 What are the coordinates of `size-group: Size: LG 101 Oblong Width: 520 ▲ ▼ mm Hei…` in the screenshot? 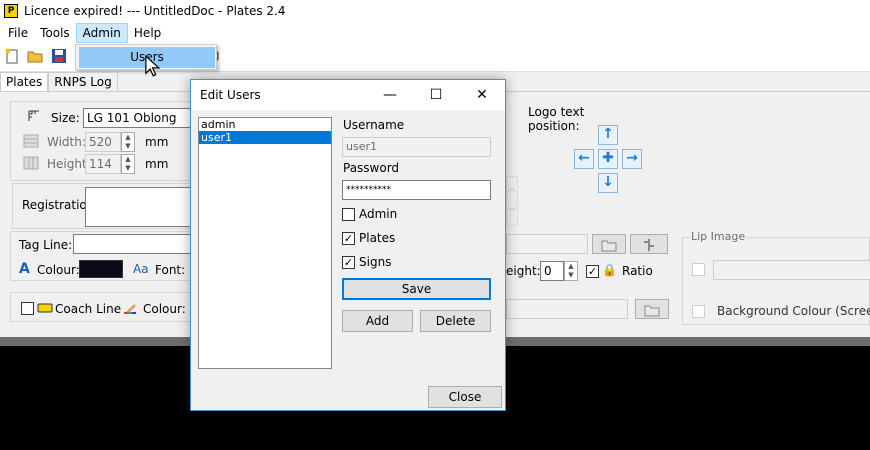 It's located at (101, 141).